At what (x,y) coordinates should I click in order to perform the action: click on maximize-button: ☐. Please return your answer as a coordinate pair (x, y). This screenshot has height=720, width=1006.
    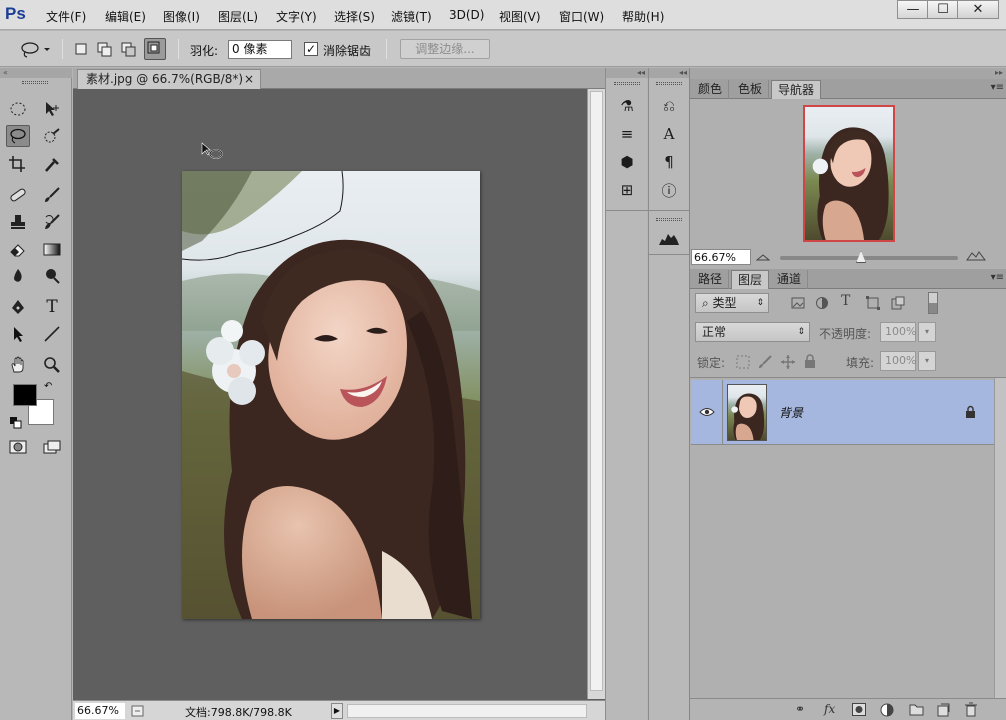
    Looking at the image, I should click on (943, 9).